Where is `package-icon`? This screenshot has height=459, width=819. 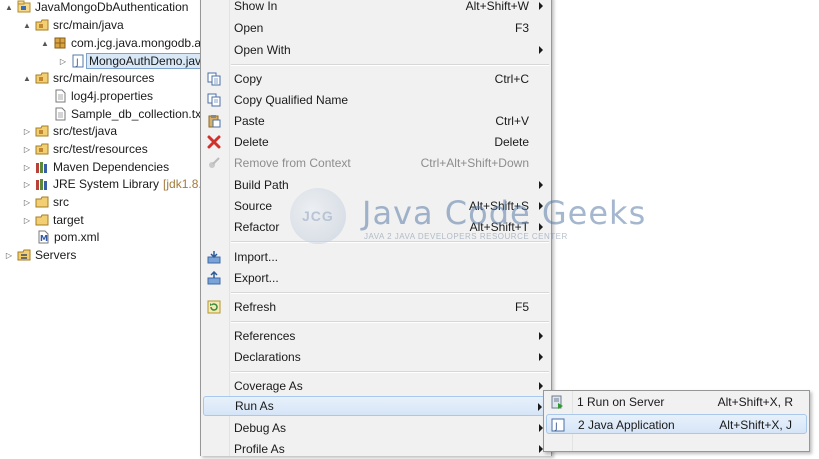
package-icon is located at coordinates (60, 43).